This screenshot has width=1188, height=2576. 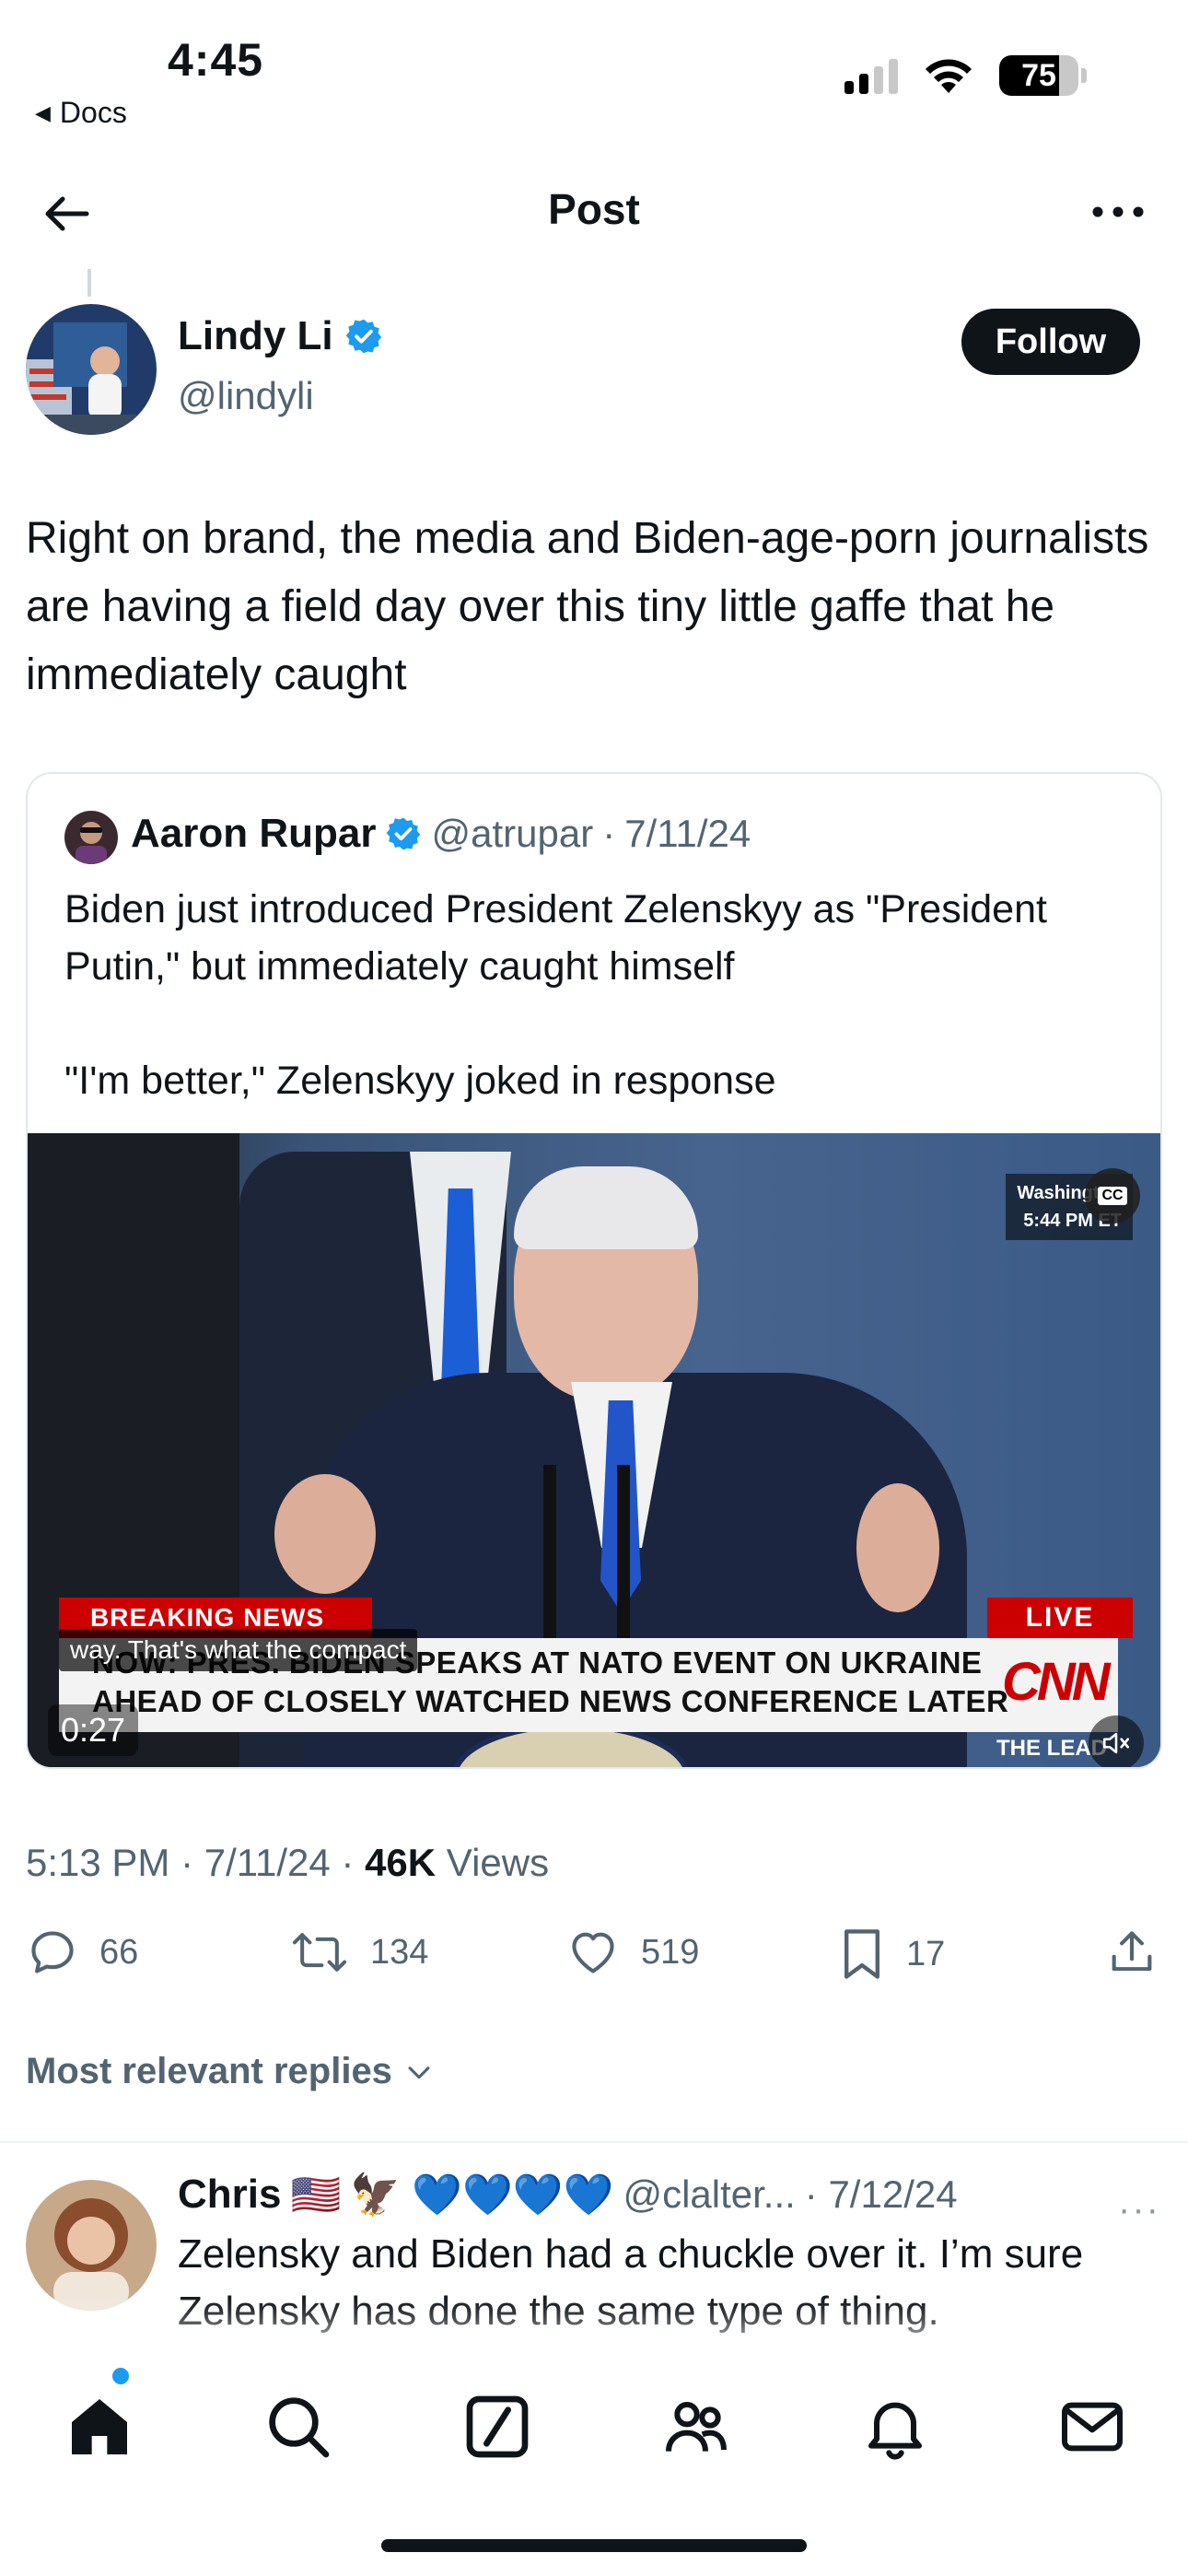 What do you see at coordinates (400, 1862) in the screenshot?
I see `views-count: 46K` at bounding box center [400, 1862].